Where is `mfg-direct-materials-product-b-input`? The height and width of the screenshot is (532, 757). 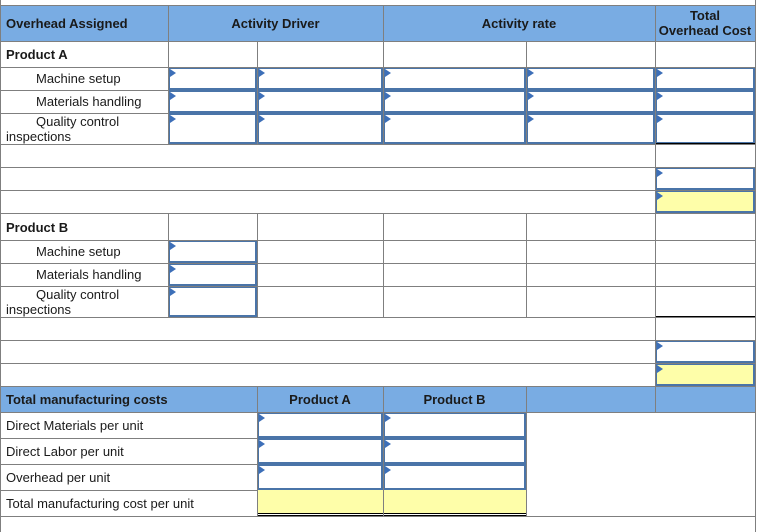 mfg-direct-materials-product-b-input is located at coordinates (454, 425).